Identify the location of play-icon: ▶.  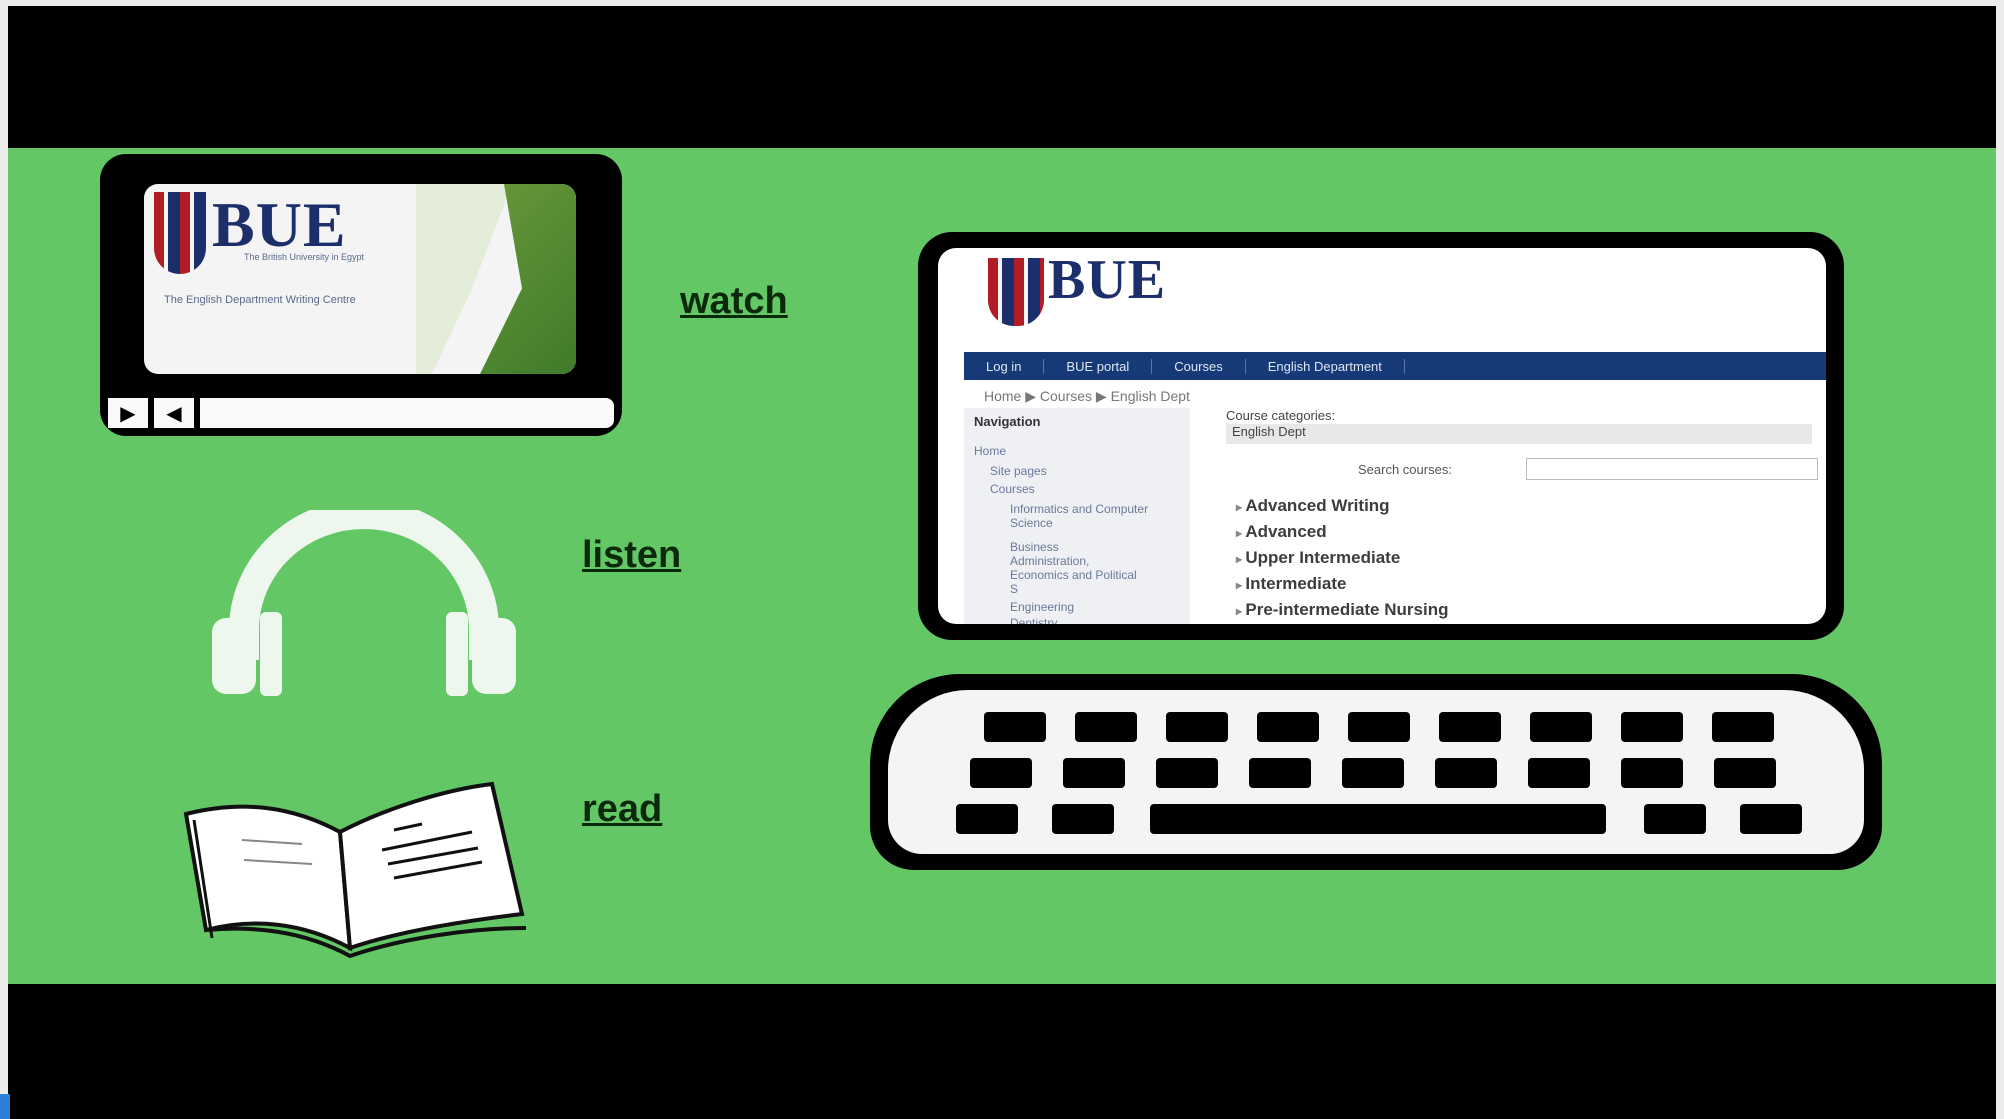
(128, 413).